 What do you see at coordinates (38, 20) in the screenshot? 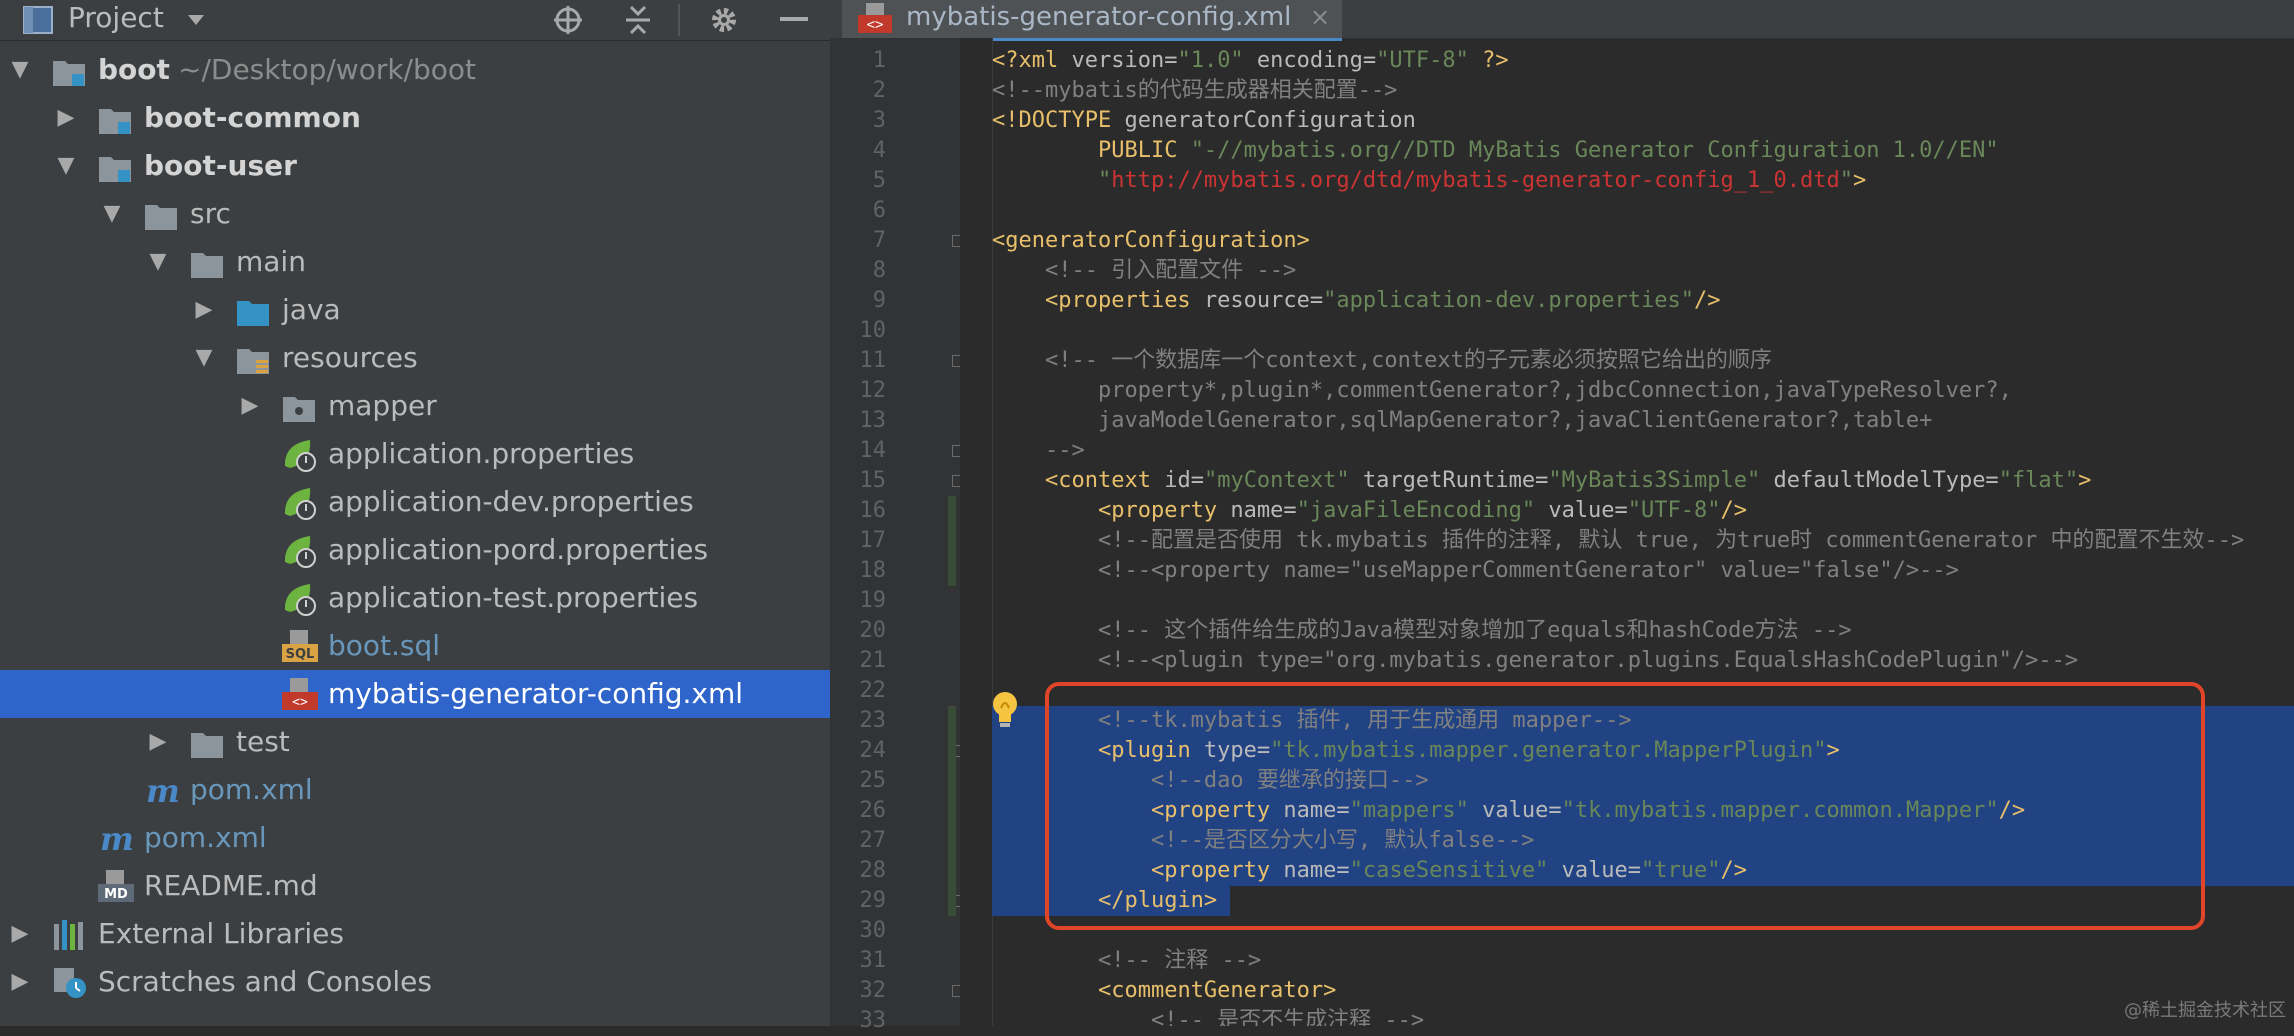
I see `project-view-icon` at bounding box center [38, 20].